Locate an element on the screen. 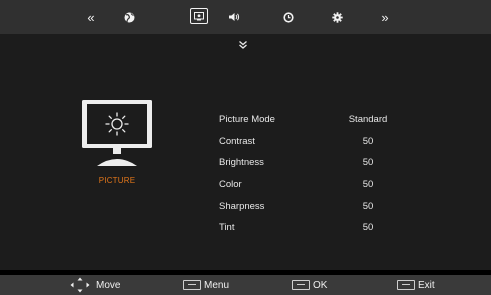 The image size is (491, 295). menu-hint: Menu is located at coordinates (206, 285).